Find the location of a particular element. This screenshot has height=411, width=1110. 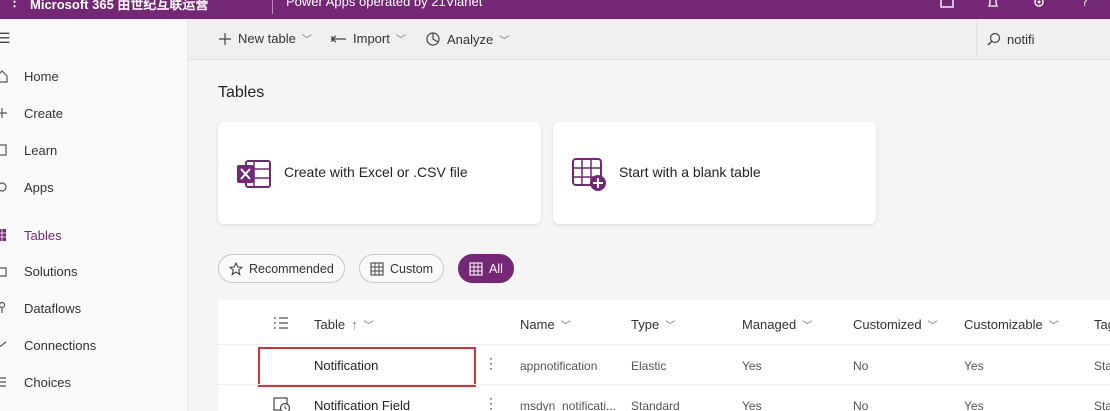

sidebar-item-tables: Tables is located at coordinates (94, 236).